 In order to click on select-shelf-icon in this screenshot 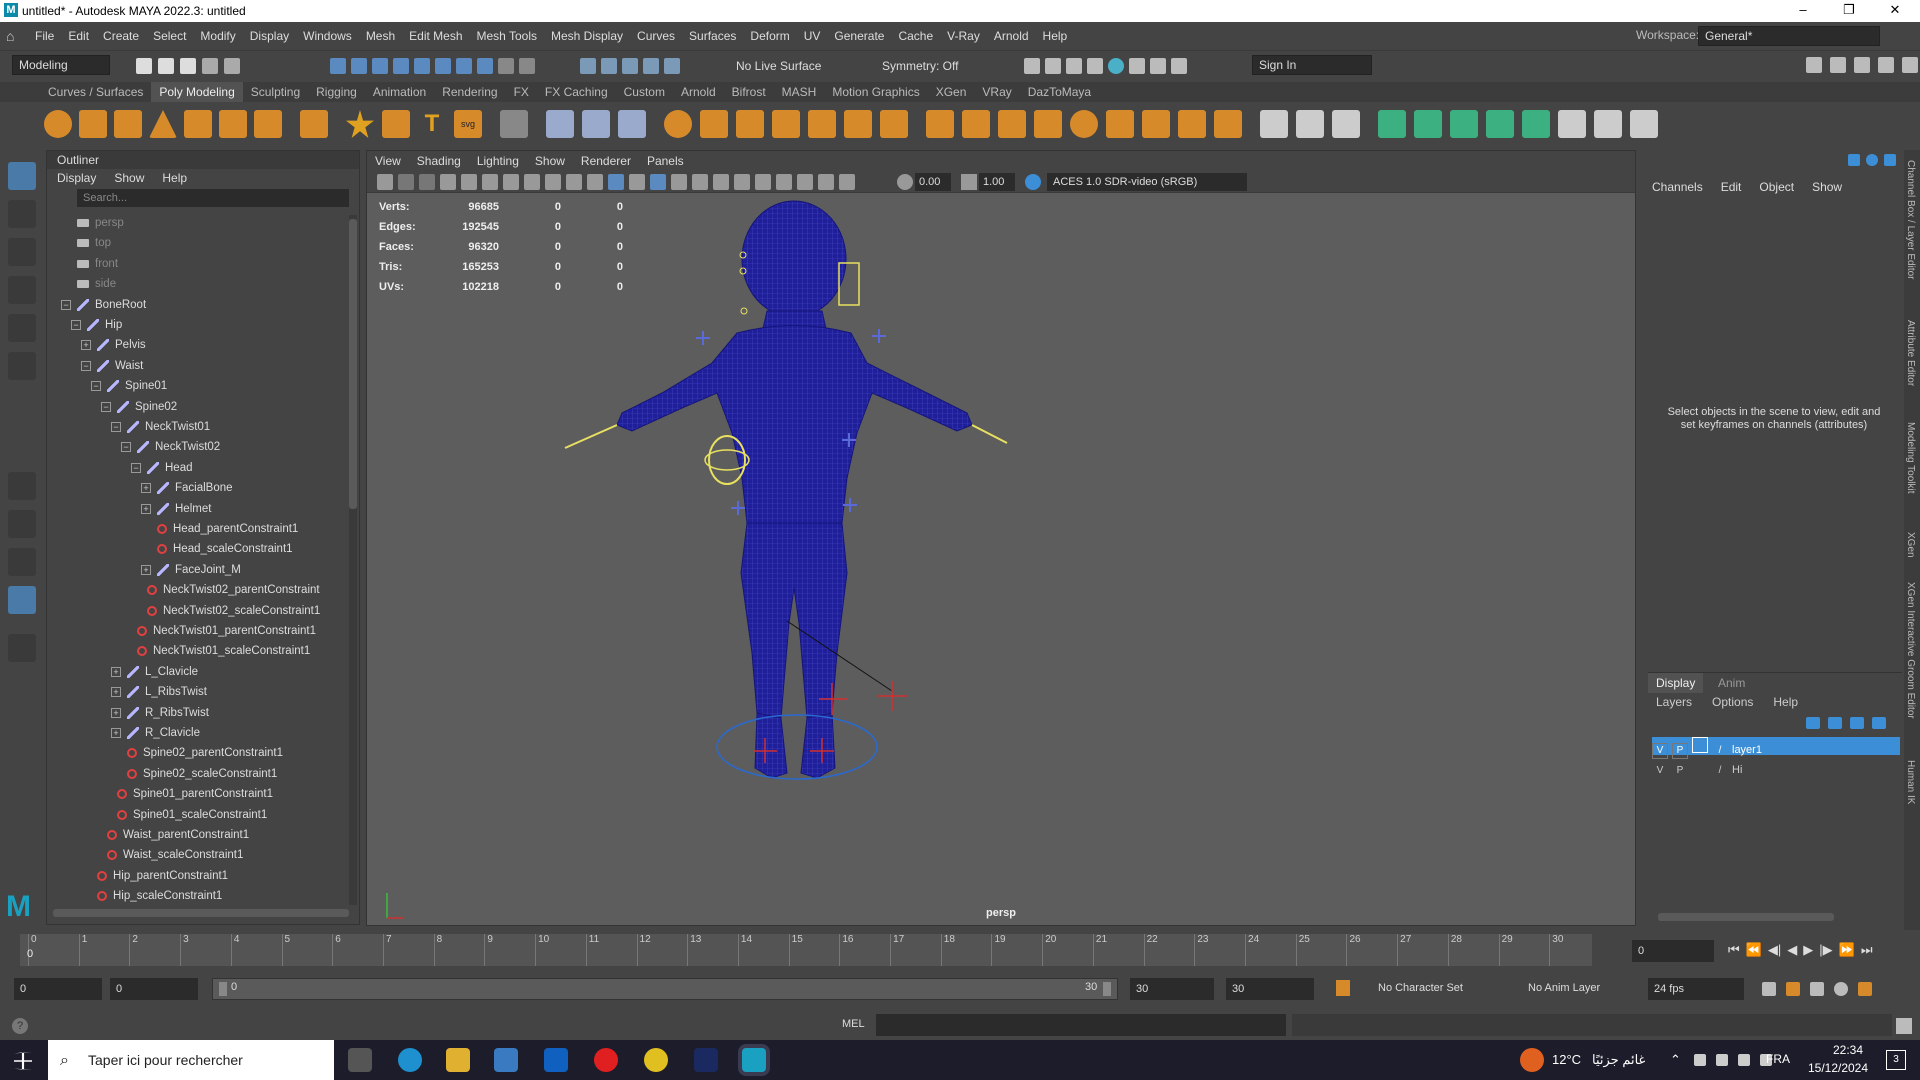, I will do `click(514, 124)`.